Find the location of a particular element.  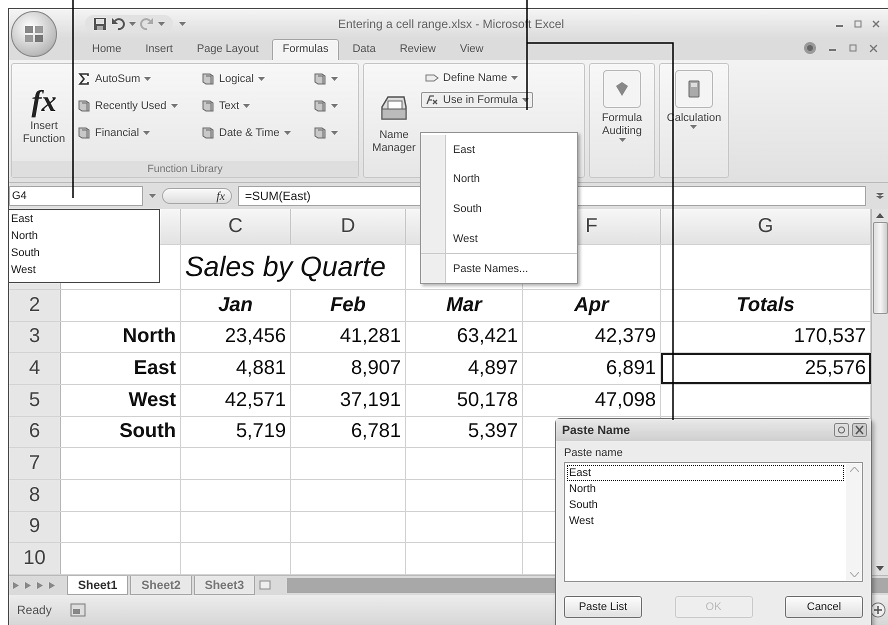

table-cell: 6,781 is located at coordinates (348, 432).